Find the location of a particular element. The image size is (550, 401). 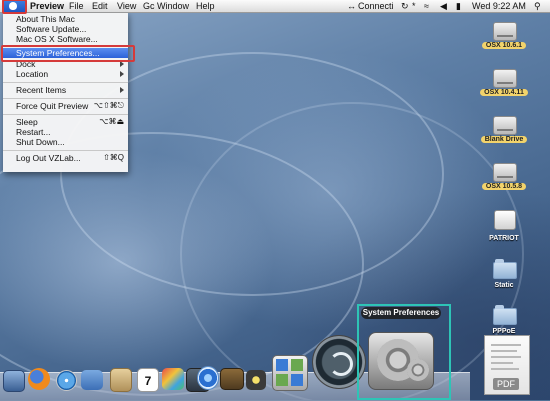

pdf-badge: PDF is located at coordinates (506, 384).